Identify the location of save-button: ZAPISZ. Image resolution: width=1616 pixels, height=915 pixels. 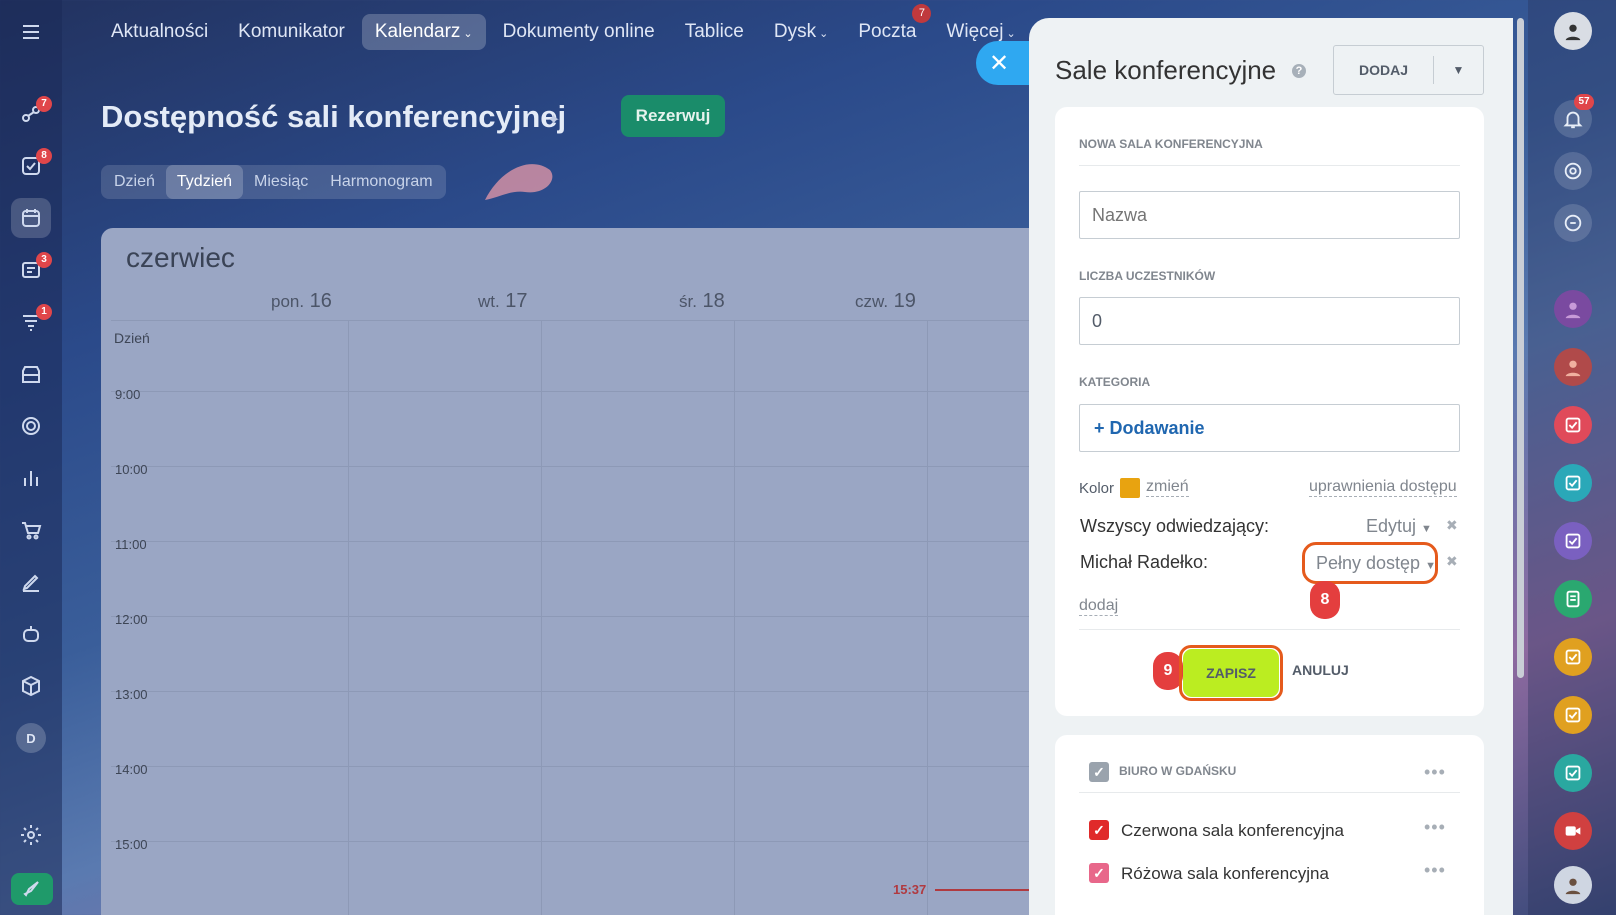
(1231, 673).